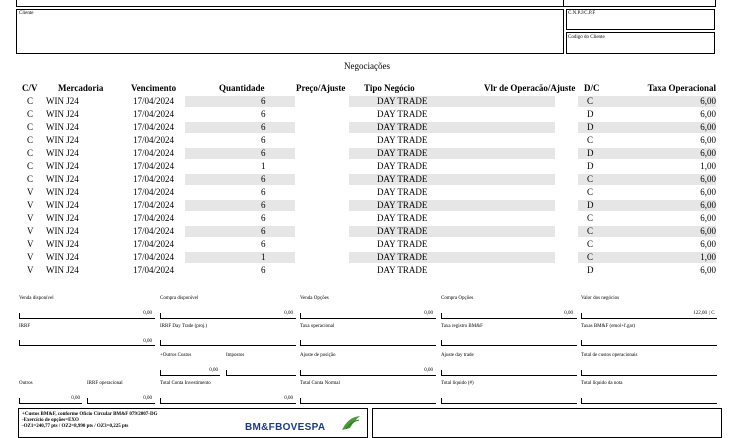 This screenshot has height=438, width=734. Describe the element at coordinates (367, 66) in the screenshot. I see `section-title: Negociações` at that location.